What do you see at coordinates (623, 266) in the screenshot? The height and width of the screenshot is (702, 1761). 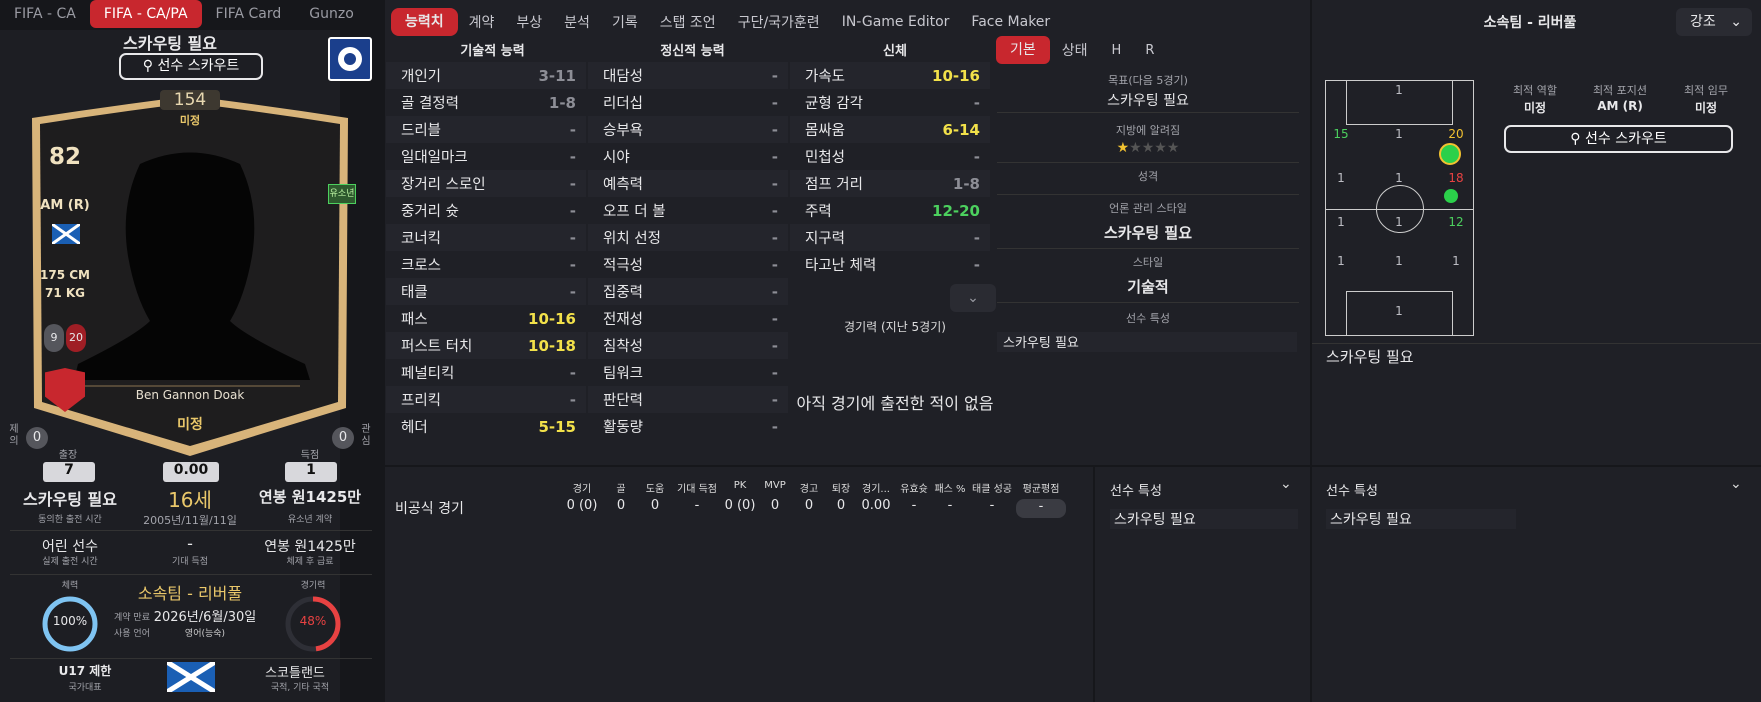 I see `attribute-name: 적극성` at bounding box center [623, 266].